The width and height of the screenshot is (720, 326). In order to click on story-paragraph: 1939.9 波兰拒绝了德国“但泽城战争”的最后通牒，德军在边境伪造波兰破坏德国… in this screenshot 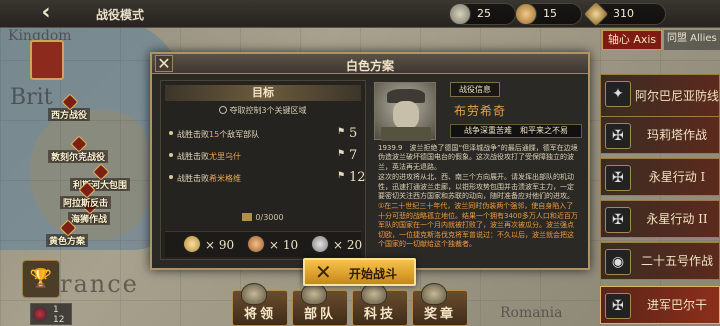, I will do `click(478, 157)`.